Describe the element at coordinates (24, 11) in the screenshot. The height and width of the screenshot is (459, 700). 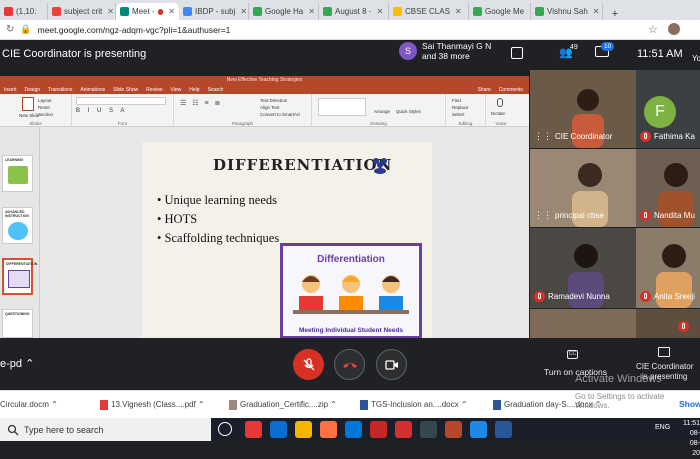
I see `browser-tab: (1,10:` at that location.